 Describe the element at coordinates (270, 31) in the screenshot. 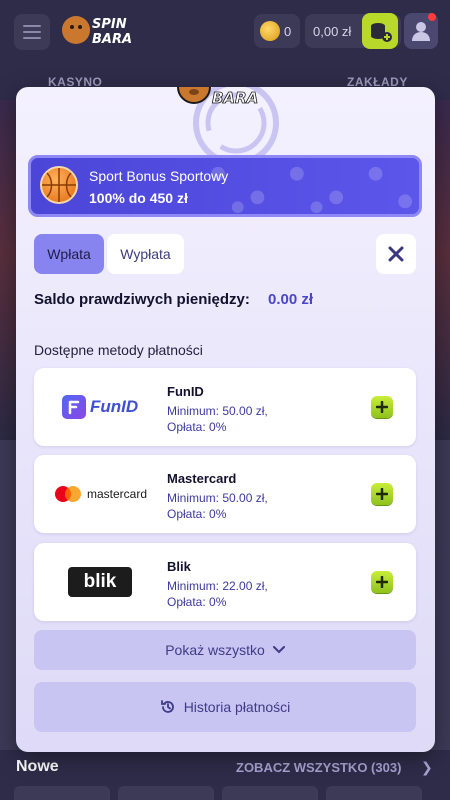

I see `coin-icon` at that location.